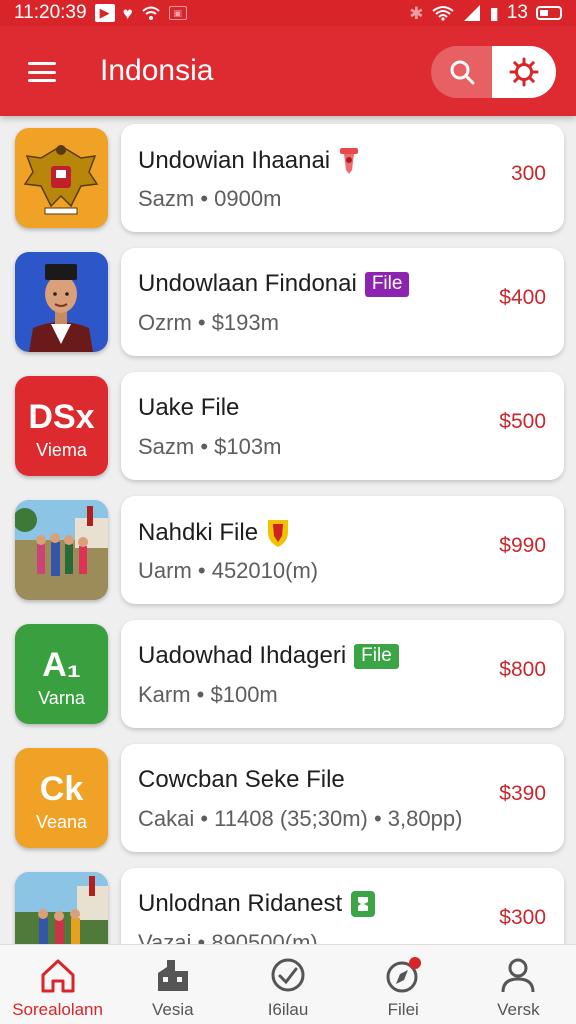 Image resolution: width=576 pixels, height=1024 pixels. What do you see at coordinates (342, 550) in the screenshot?
I see `item-card: Nahdki File Uarm • 452010(m) $990` at bounding box center [342, 550].